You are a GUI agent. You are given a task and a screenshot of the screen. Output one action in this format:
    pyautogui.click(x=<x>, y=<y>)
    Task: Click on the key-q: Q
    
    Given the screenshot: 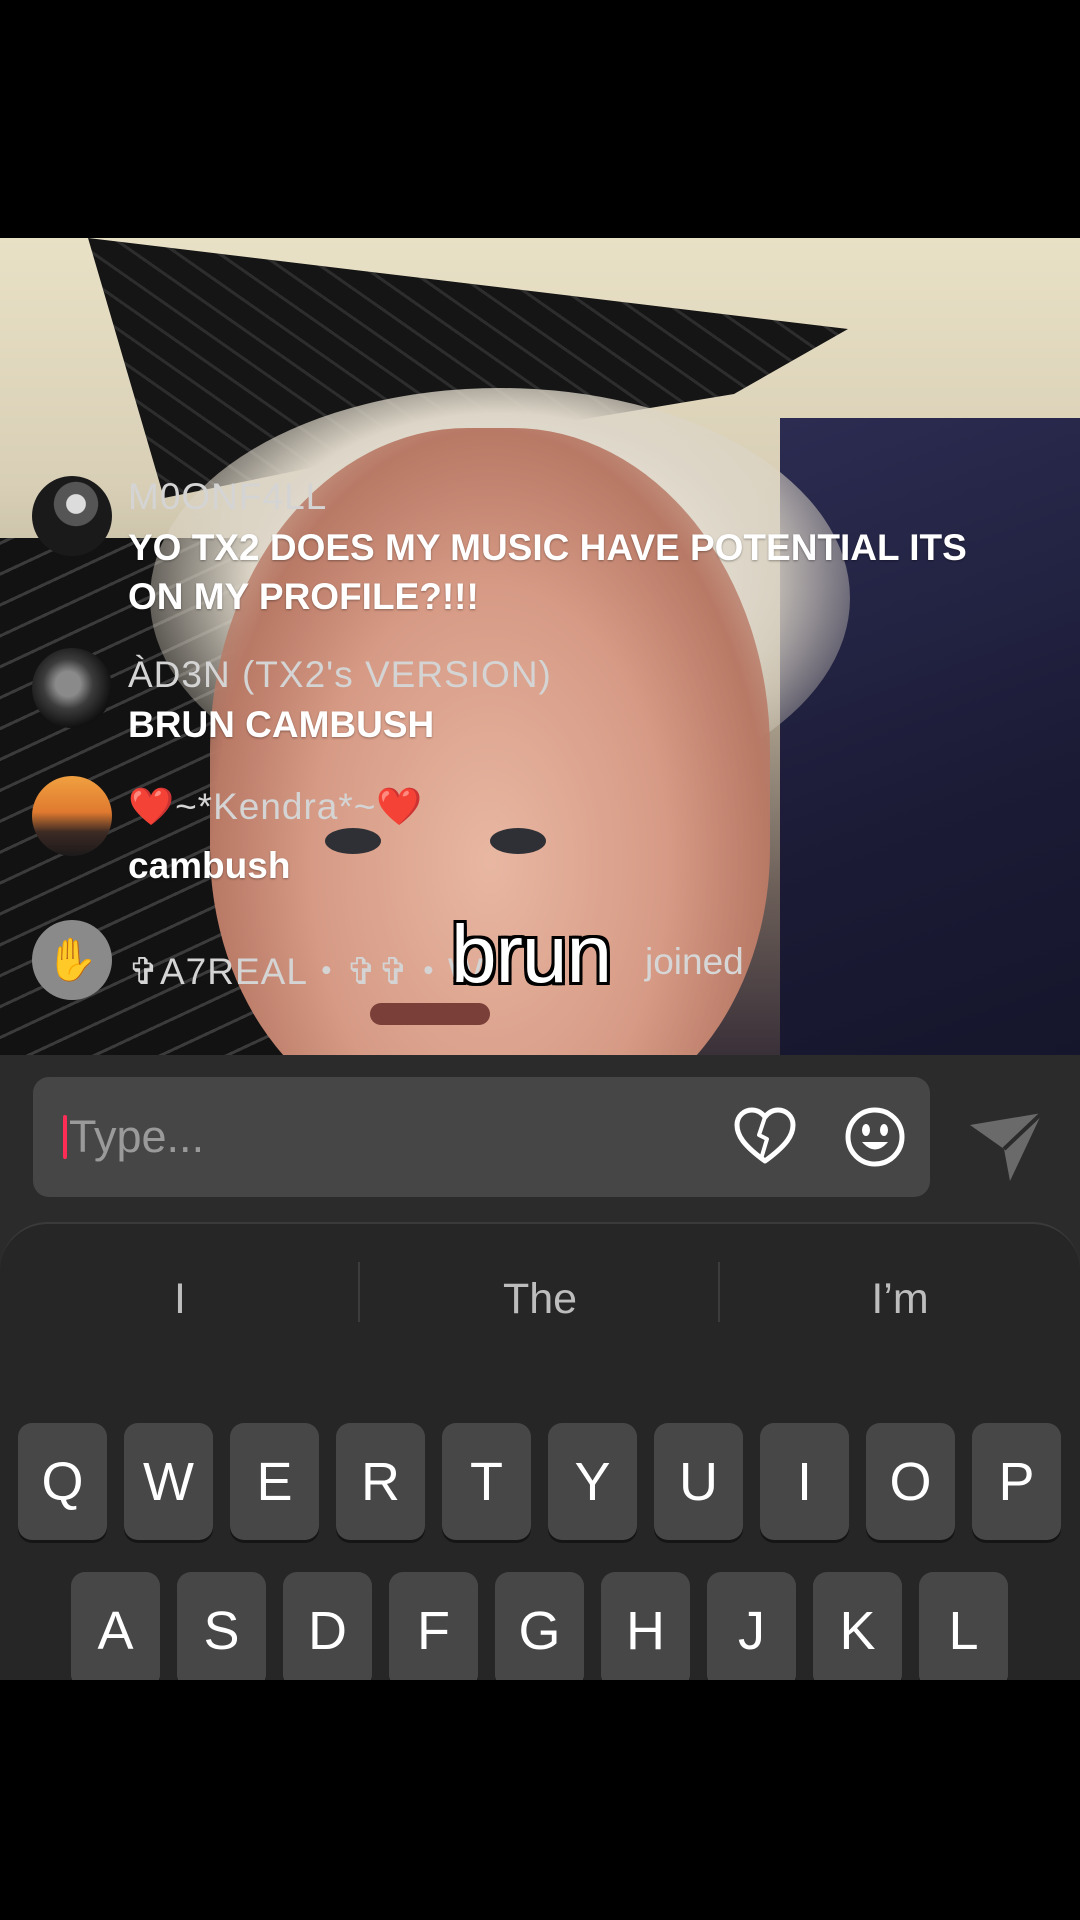 What is the action you would take?
    pyautogui.click(x=62, y=1481)
    